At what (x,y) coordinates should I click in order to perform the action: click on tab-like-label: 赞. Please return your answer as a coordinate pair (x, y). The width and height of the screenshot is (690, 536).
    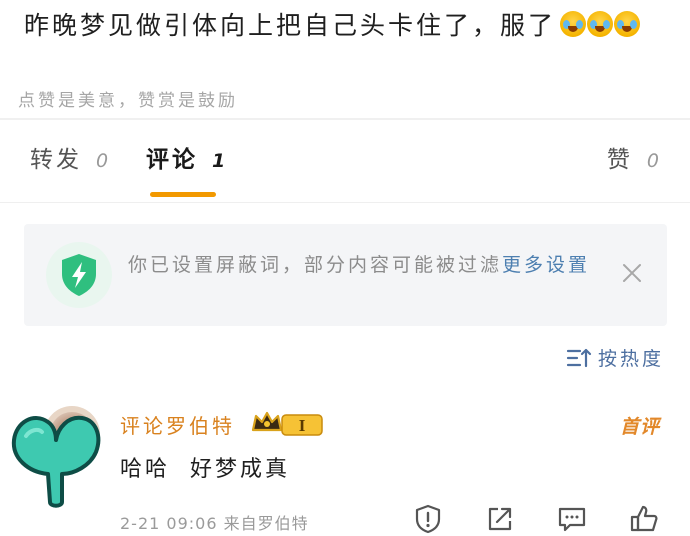
    Looking at the image, I should click on (619, 160).